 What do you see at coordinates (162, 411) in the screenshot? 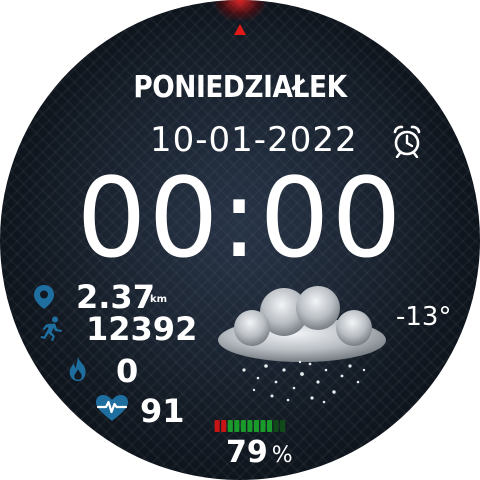
I see `heart-rate-value: 91` at bounding box center [162, 411].